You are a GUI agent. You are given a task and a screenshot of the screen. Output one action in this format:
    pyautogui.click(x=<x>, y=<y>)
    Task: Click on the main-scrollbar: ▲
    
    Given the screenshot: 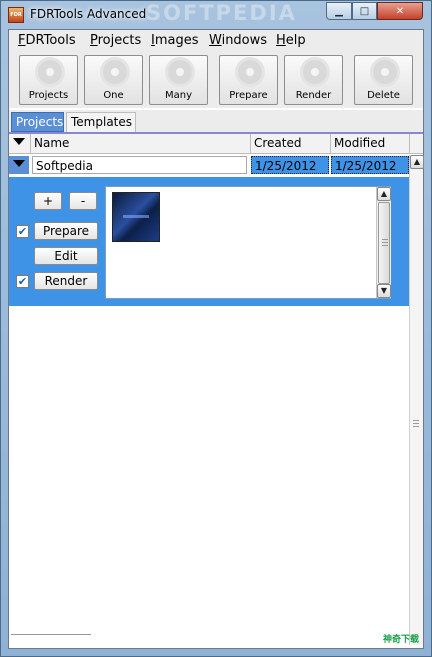 What is the action you would take?
    pyautogui.click(x=416, y=400)
    